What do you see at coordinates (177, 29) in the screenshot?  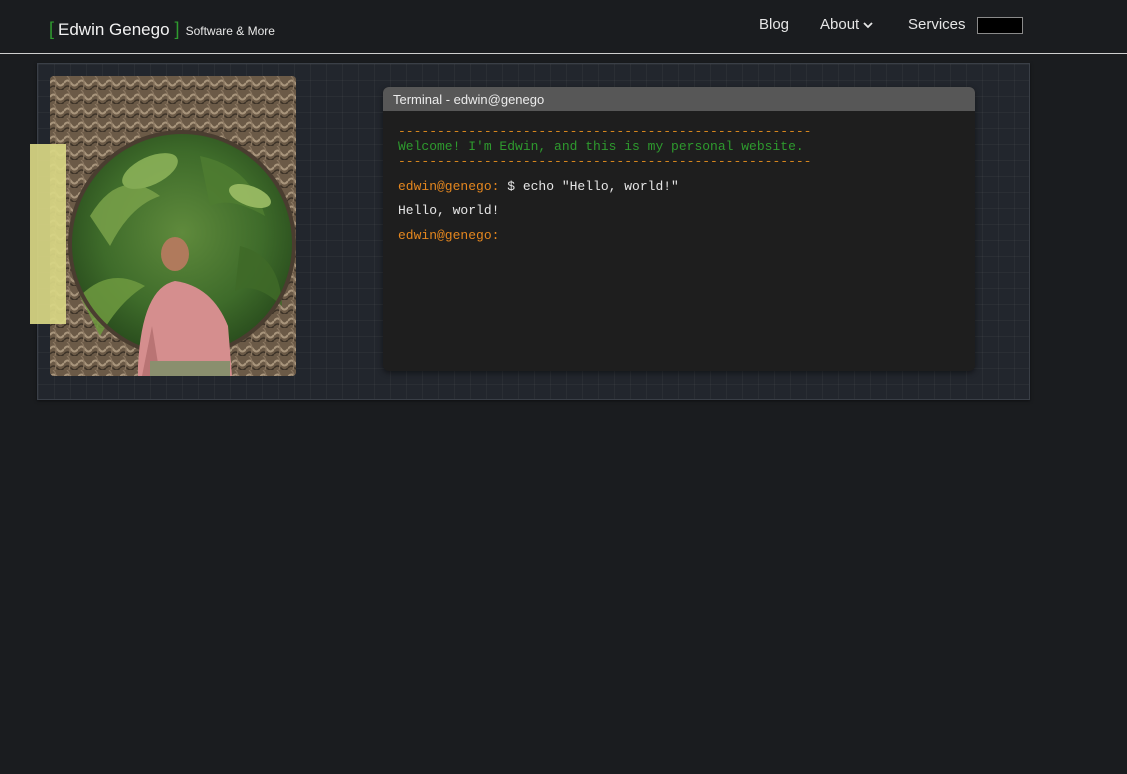 I see `brand-bracket-close: ]` at bounding box center [177, 29].